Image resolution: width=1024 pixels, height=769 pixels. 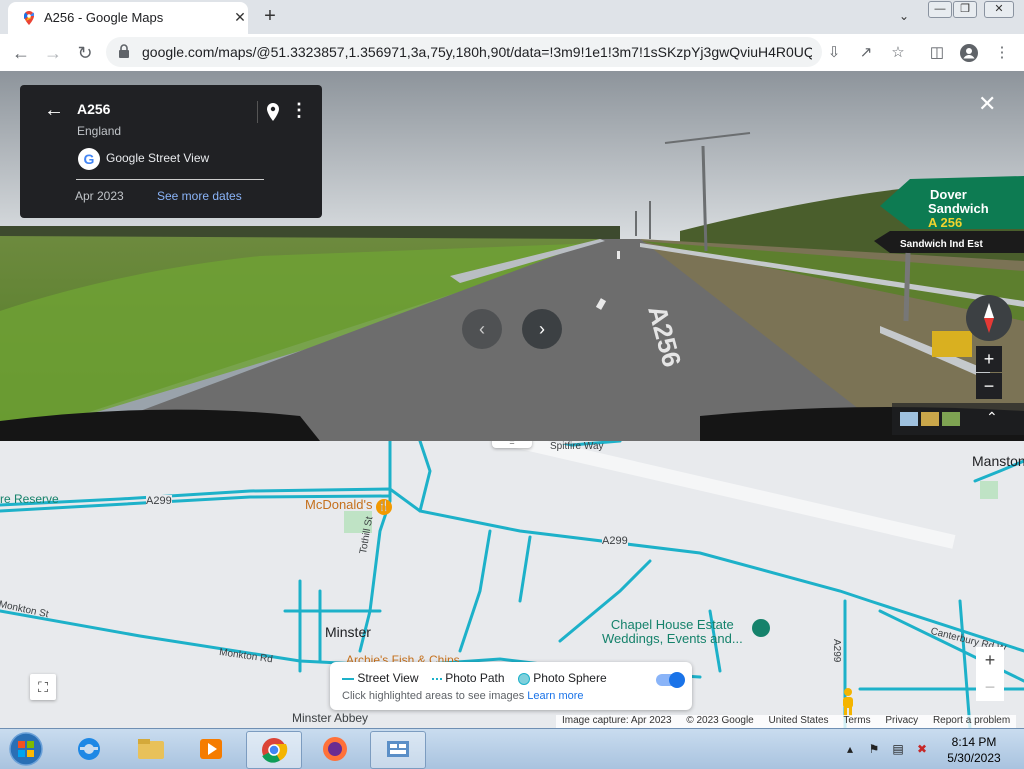 What do you see at coordinates (898, 749) in the screenshot?
I see `network-icon: ▤` at bounding box center [898, 749].